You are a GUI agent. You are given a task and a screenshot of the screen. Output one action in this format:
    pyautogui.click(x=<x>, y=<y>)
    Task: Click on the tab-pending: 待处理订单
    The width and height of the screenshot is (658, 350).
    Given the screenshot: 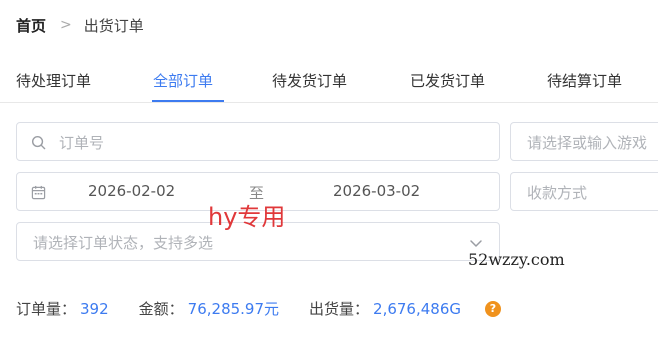 What is the action you would take?
    pyautogui.click(x=53, y=80)
    